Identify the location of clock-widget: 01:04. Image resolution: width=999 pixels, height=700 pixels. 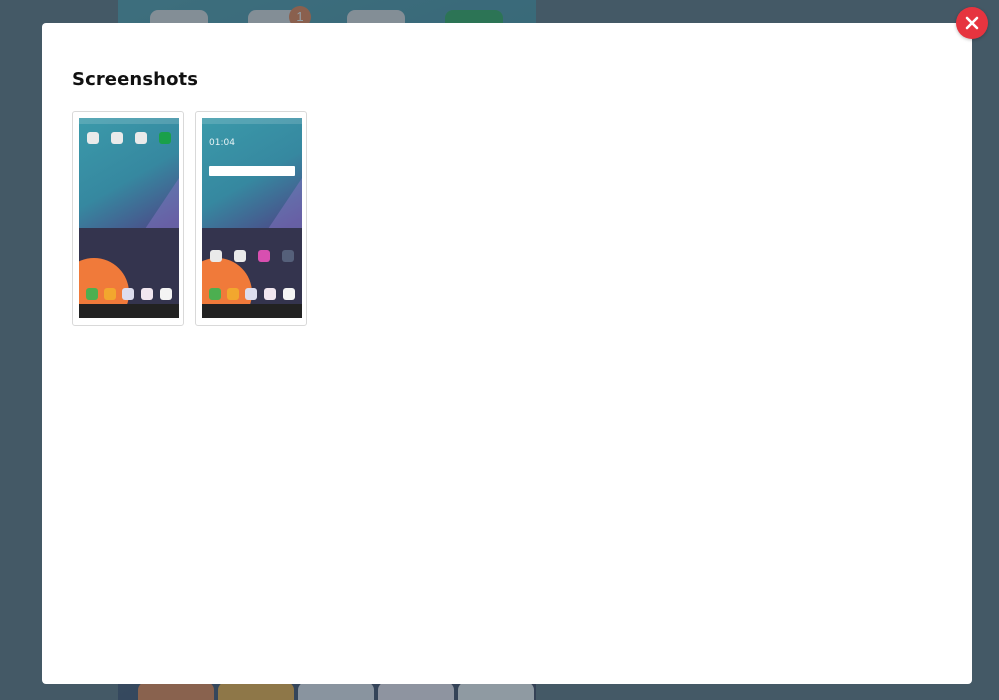
(222, 143).